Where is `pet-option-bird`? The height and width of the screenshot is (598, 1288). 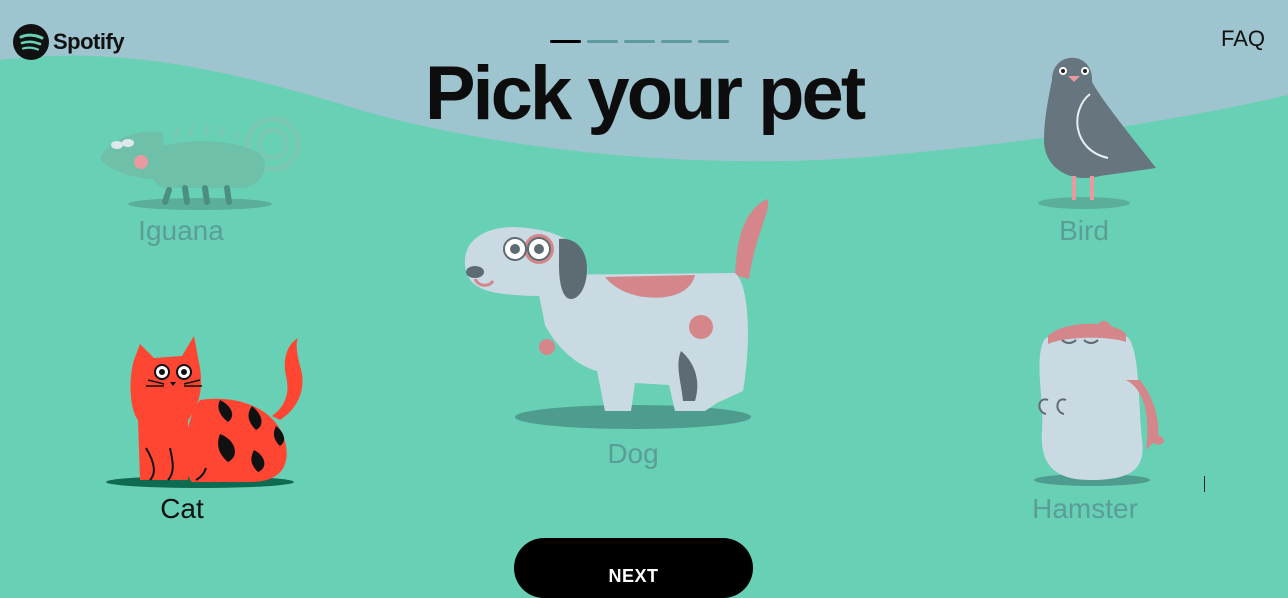 pet-option-bird is located at coordinates (1095, 131).